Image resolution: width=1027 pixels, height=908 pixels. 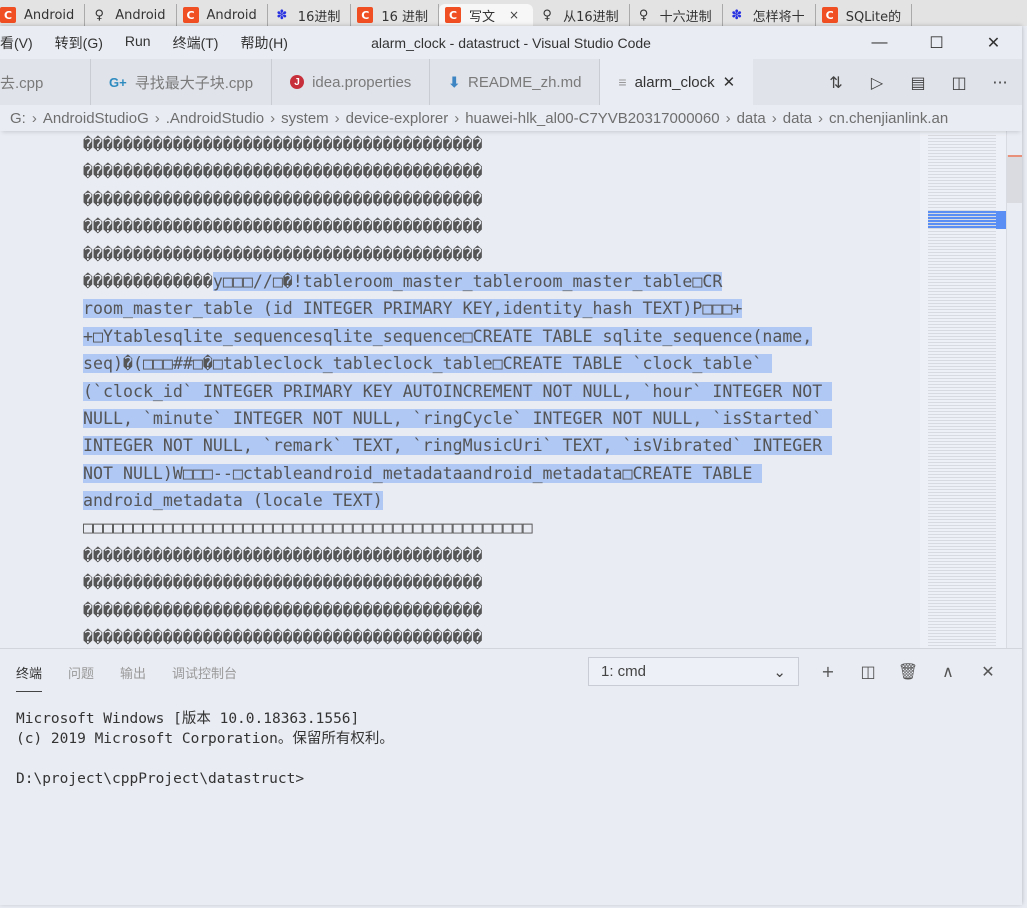 What do you see at coordinates (778, 17) in the screenshot?
I see `browser-tab-label: 怎样将十` at bounding box center [778, 17].